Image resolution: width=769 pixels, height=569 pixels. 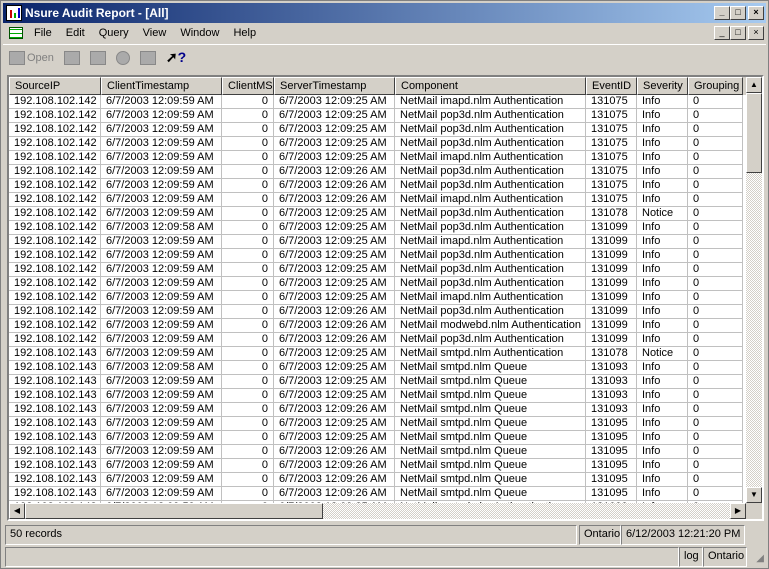 What do you see at coordinates (122, 57) in the screenshot?
I see `search-icon` at bounding box center [122, 57].